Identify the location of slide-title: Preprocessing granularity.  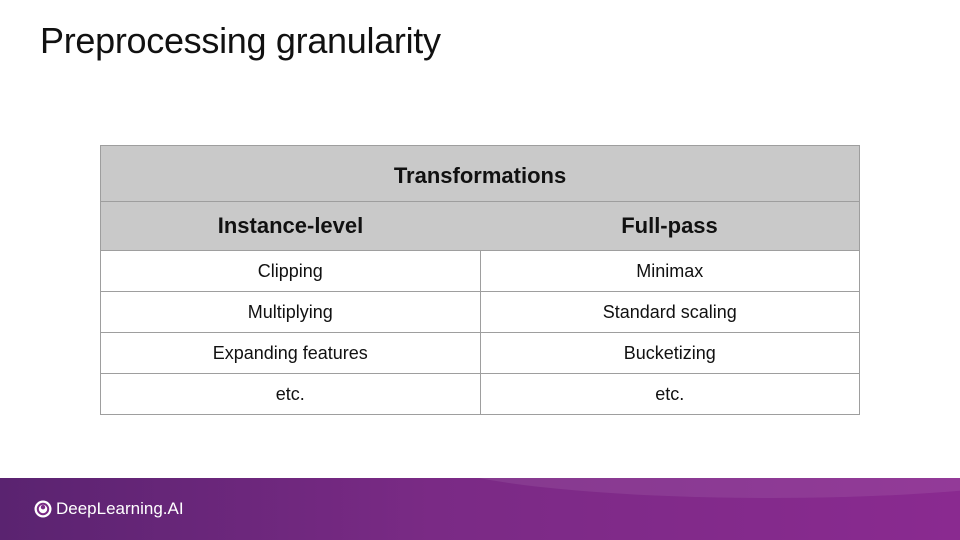
(240, 40).